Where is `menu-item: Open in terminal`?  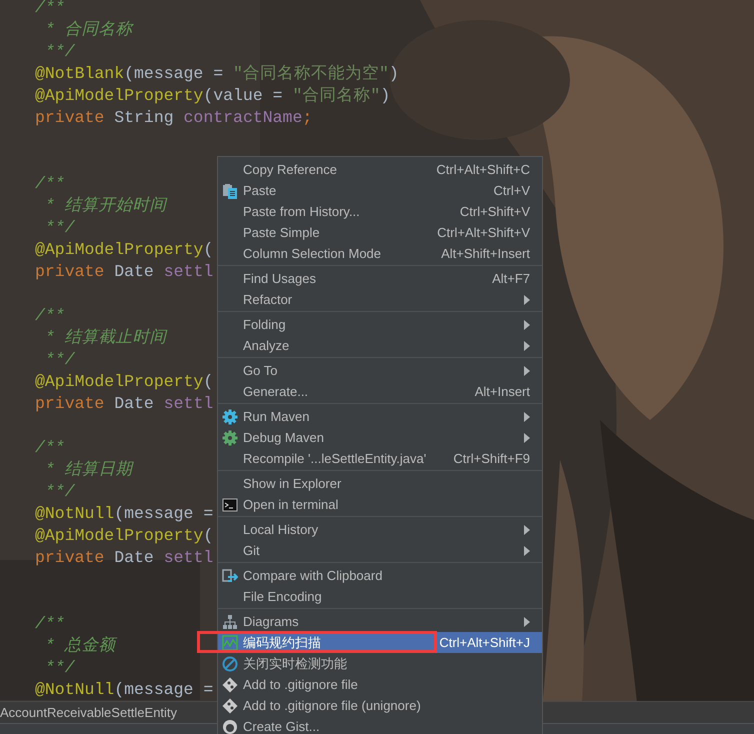
menu-item: Open in terminal is located at coordinates (380, 504).